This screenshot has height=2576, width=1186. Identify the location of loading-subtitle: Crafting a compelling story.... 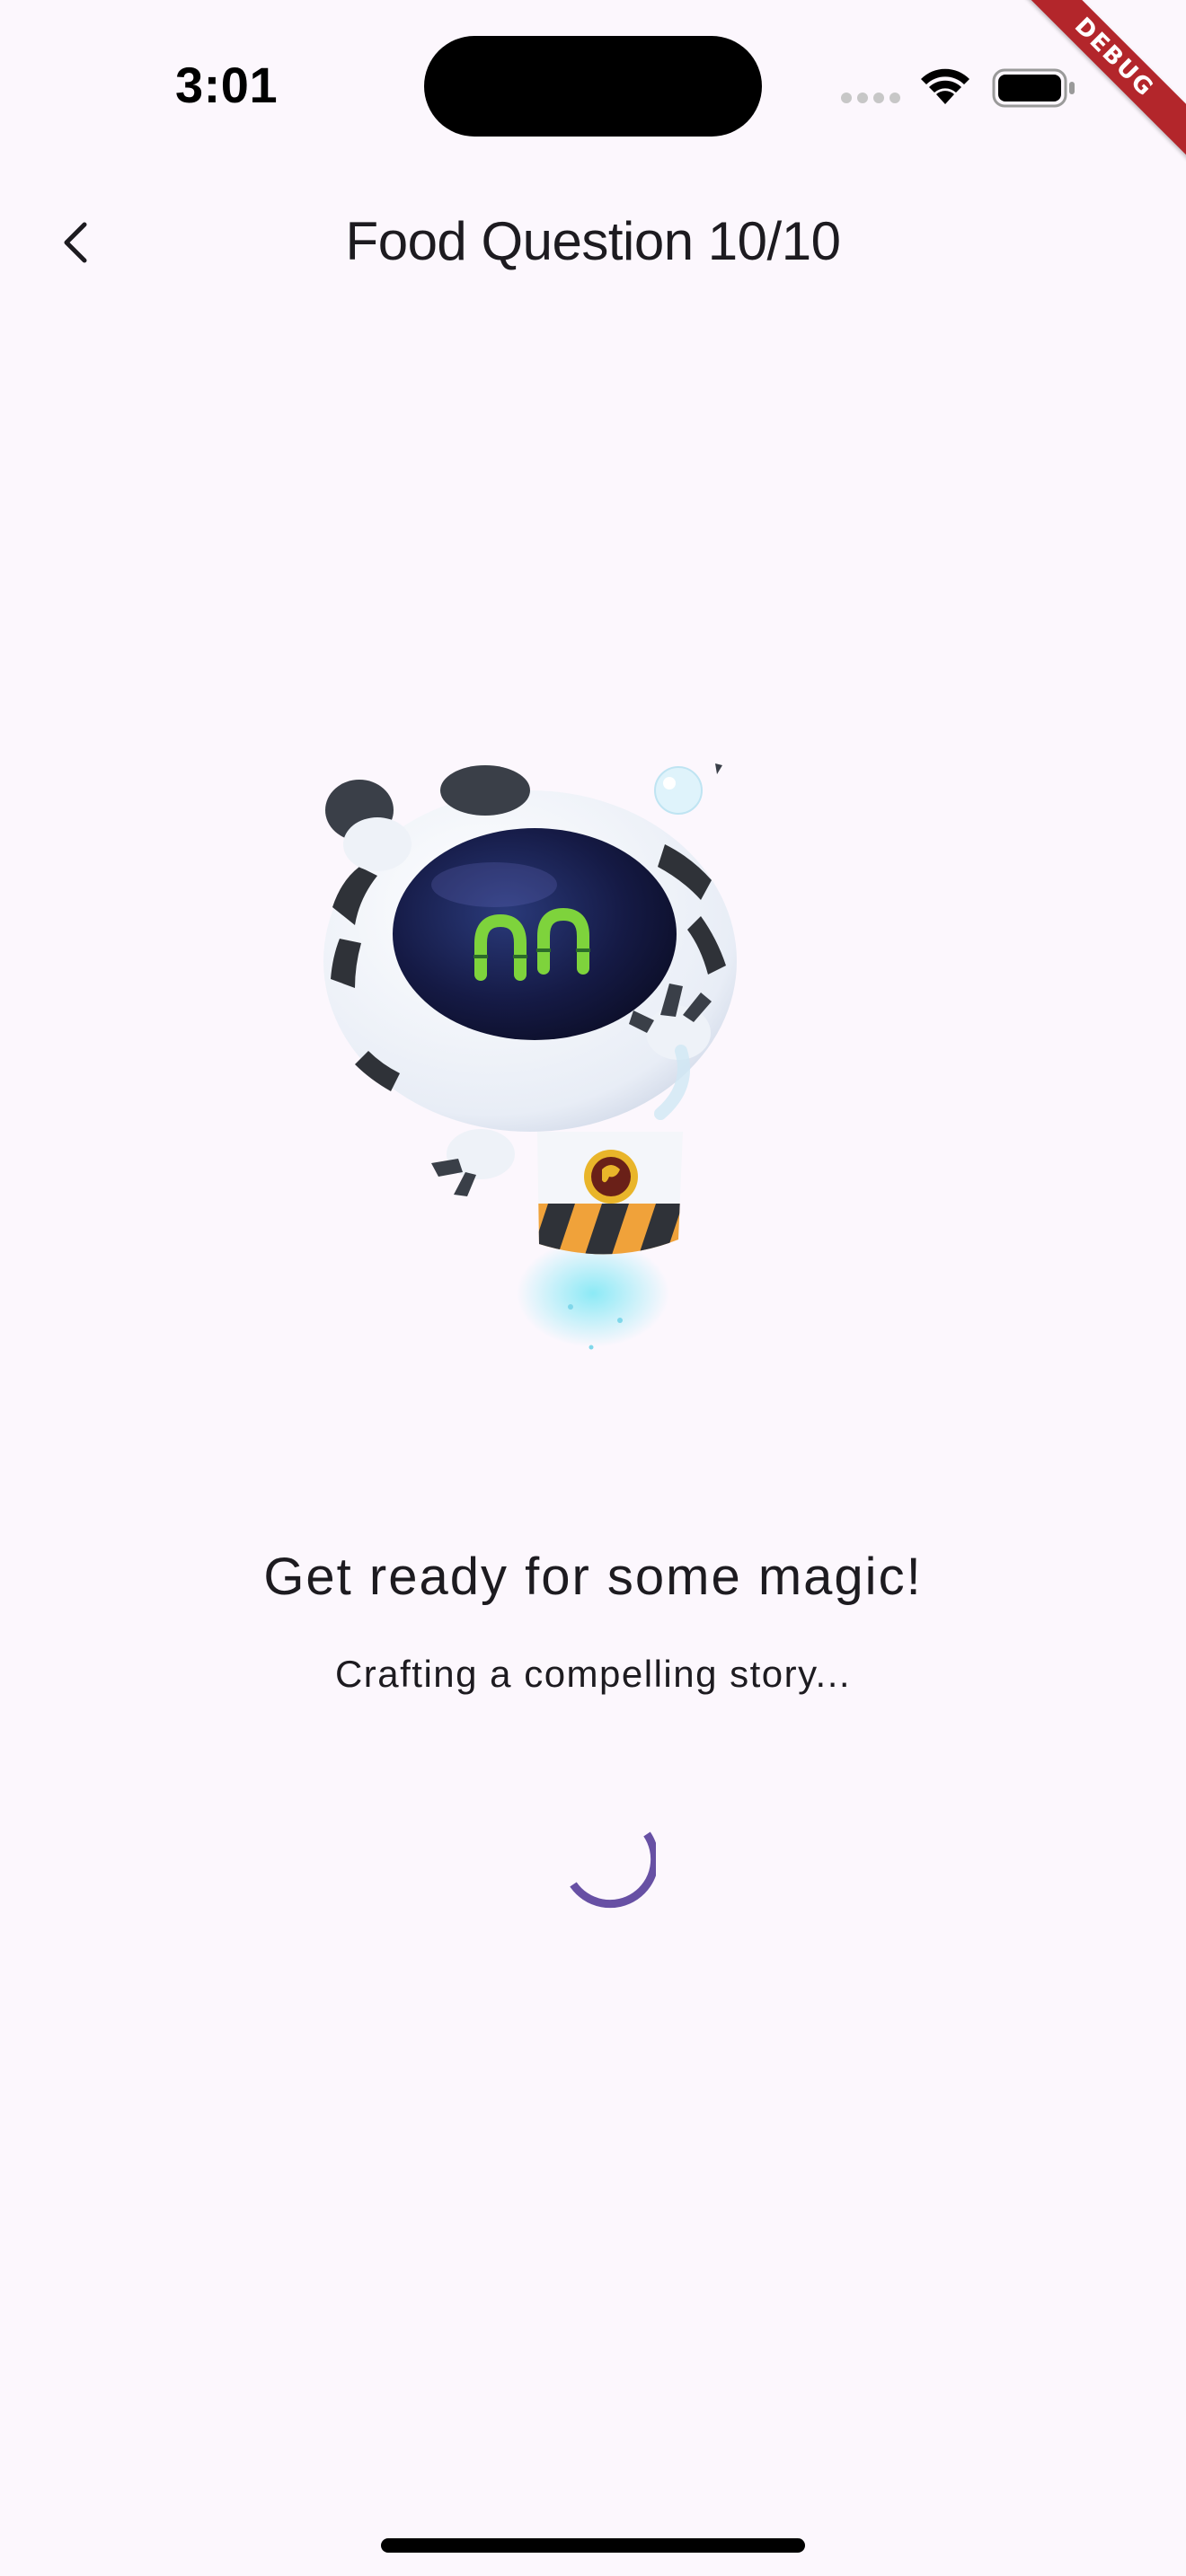
(593, 1674).